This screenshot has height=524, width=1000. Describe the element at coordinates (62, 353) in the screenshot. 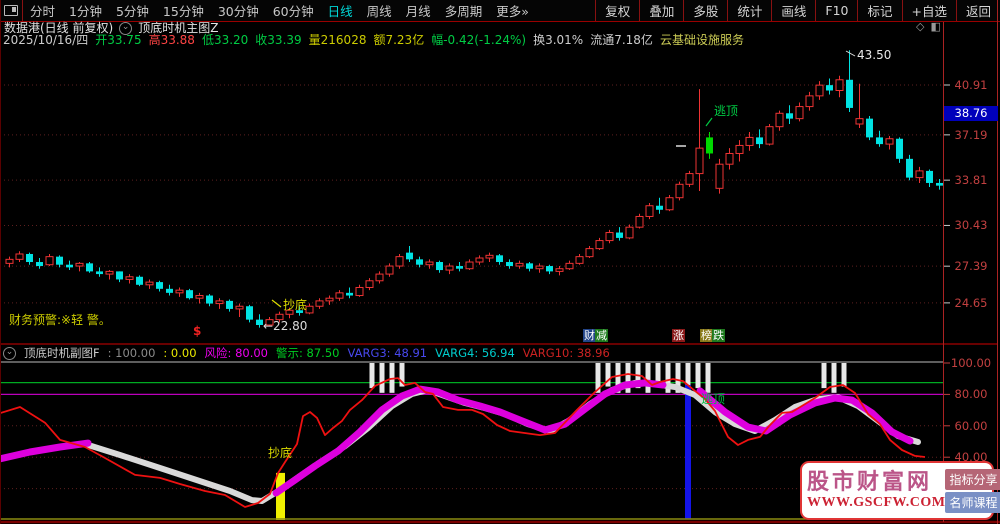

I see `indicator-title: 顶底时机副图F` at that location.